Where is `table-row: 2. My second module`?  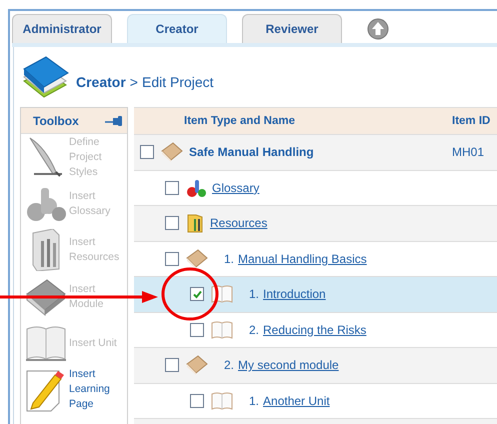
table-row: 2. My second module is located at coordinates (315, 366).